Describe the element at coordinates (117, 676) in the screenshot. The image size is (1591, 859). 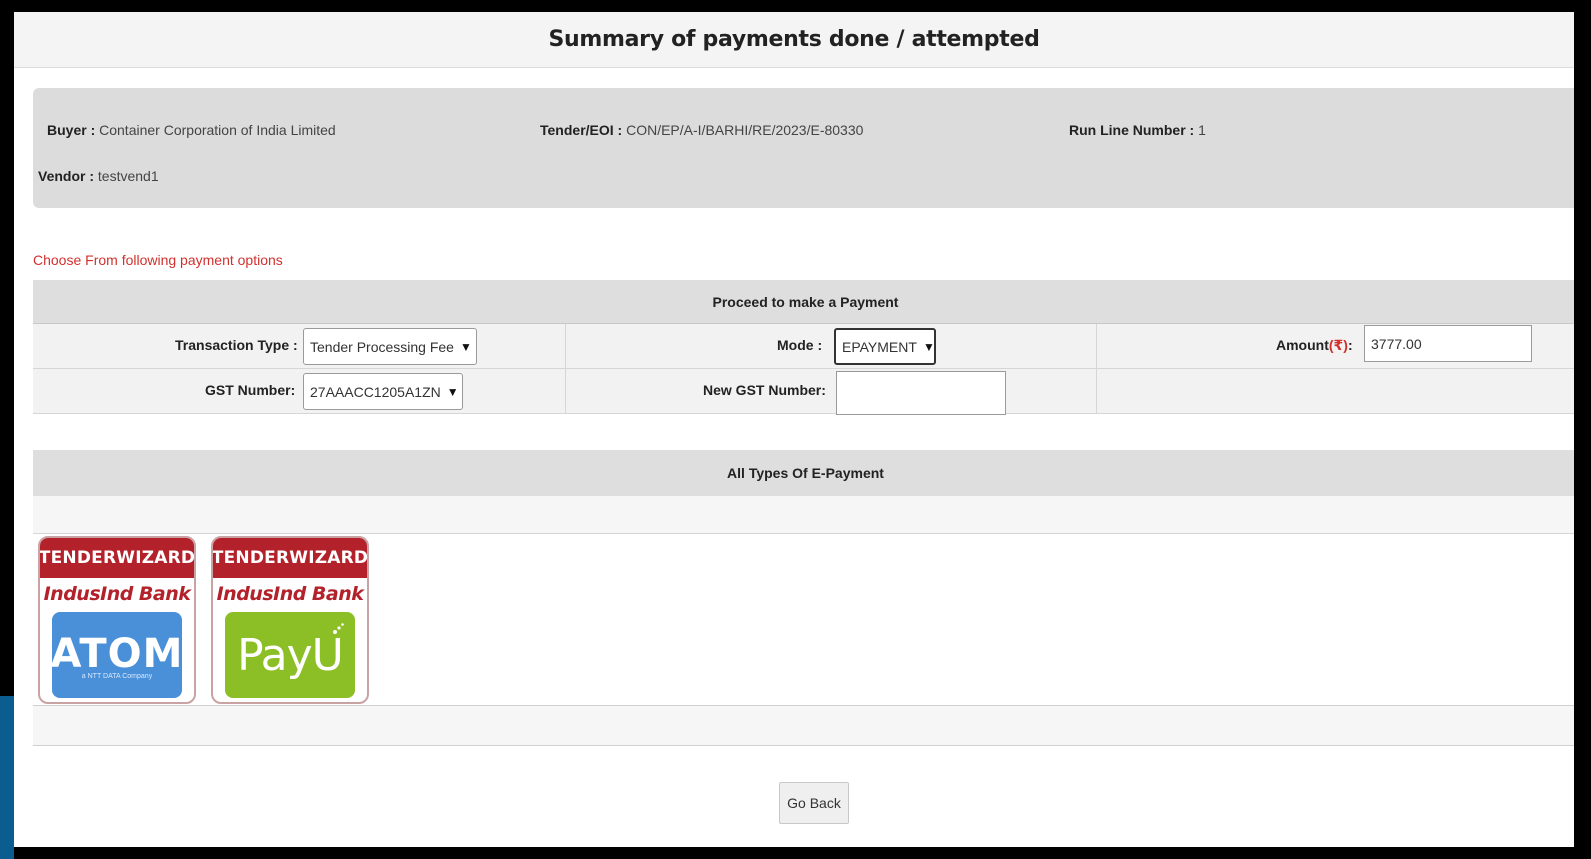
I see `atom-logo-subtext: a NTT DATA Company` at that location.